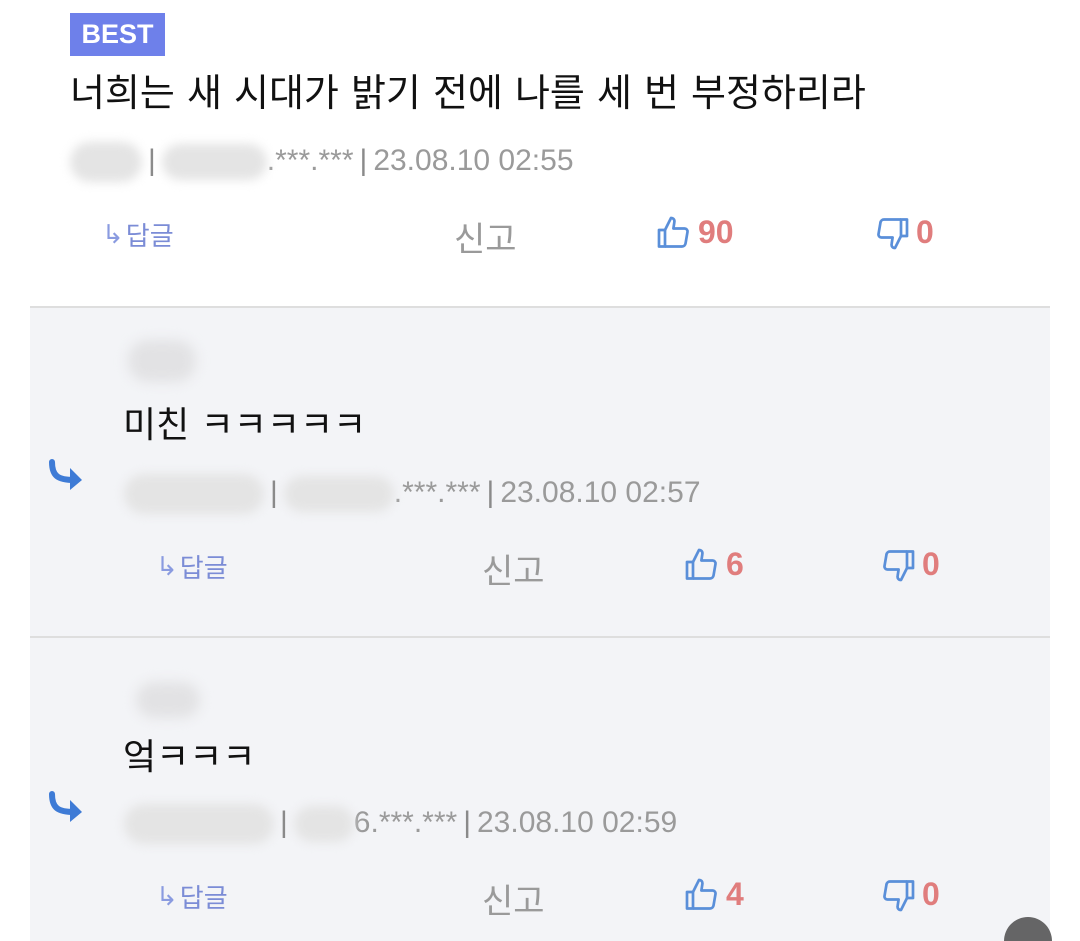 This screenshot has width=1080, height=941. What do you see at coordinates (577, 822) in the screenshot?
I see `timestamp: 23.08.10 02:59` at bounding box center [577, 822].